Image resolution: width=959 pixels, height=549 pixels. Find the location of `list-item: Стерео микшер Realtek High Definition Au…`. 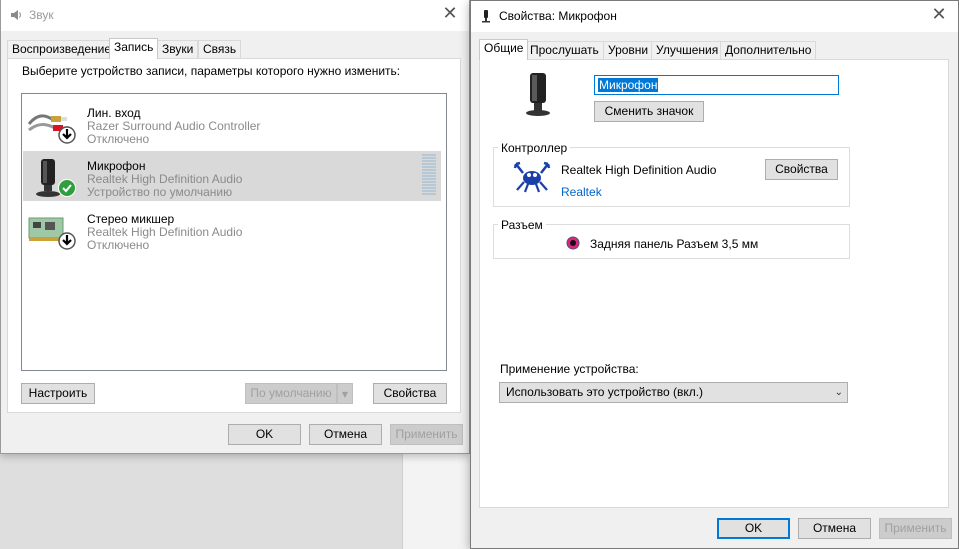

list-item: Стерео микшер Realtek High Definition Au… is located at coordinates (232, 229).